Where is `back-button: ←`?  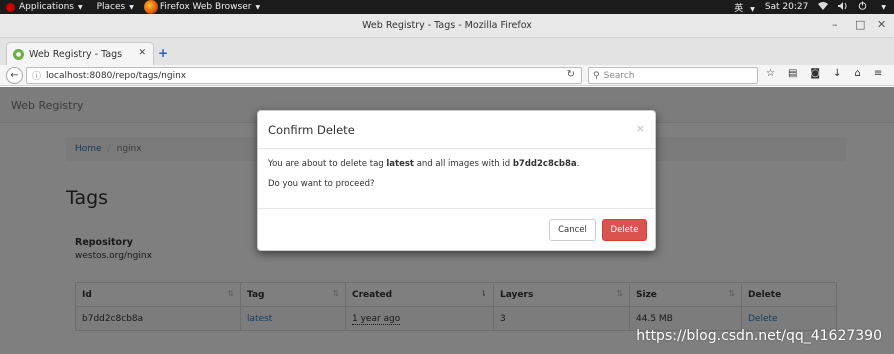
back-button: ← is located at coordinates (14, 75).